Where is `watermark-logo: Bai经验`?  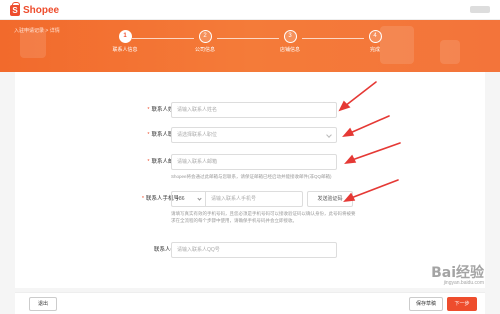 watermark-logo: Bai经验 is located at coordinates (457, 273).